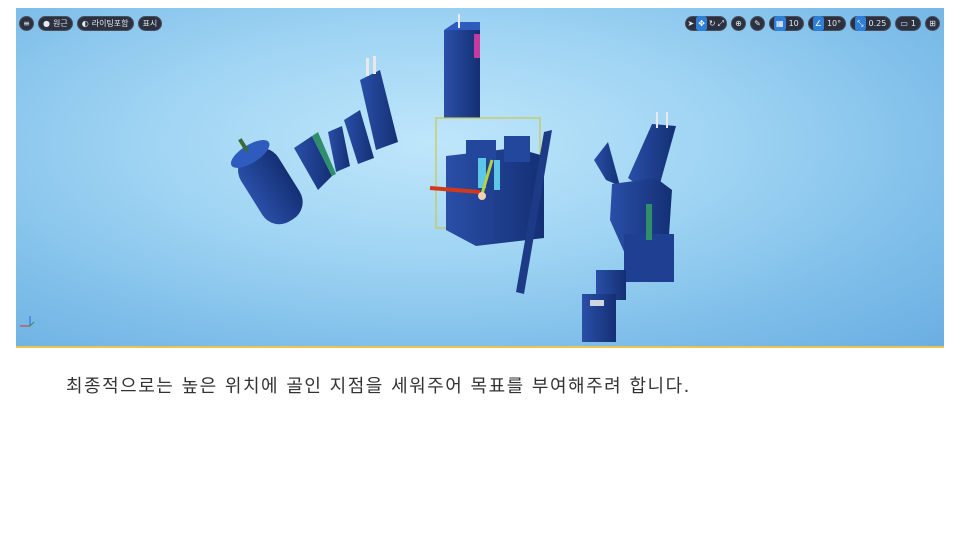 The image size is (960, 540). What do you see at coordinates (266, 179) in the screenshot?
I see `cylinder-platform` at bounding box center [266, 179].